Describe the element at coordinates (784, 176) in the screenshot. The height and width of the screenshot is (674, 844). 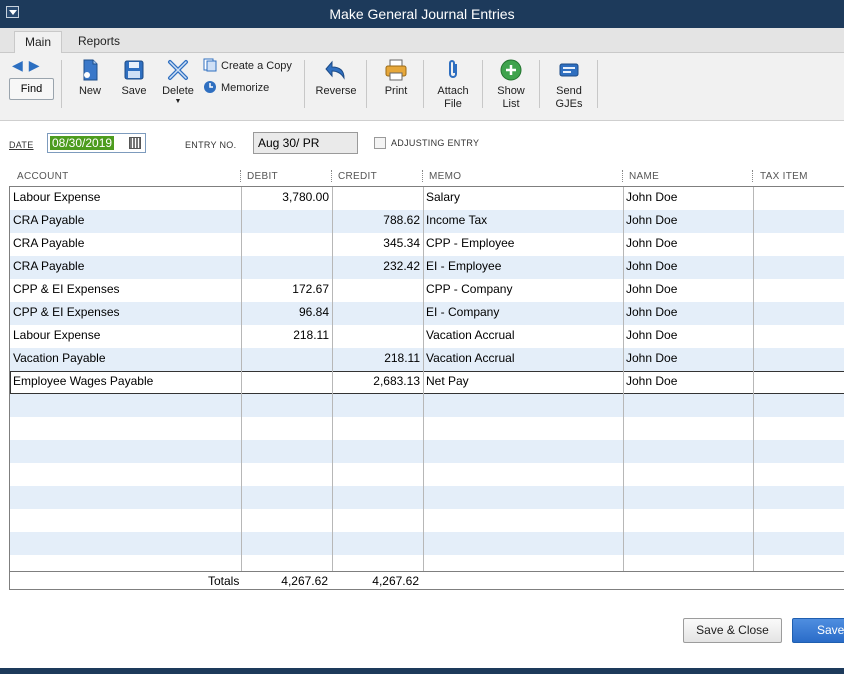
I see `column-header-tax-item: TAX ITEM` at that location.